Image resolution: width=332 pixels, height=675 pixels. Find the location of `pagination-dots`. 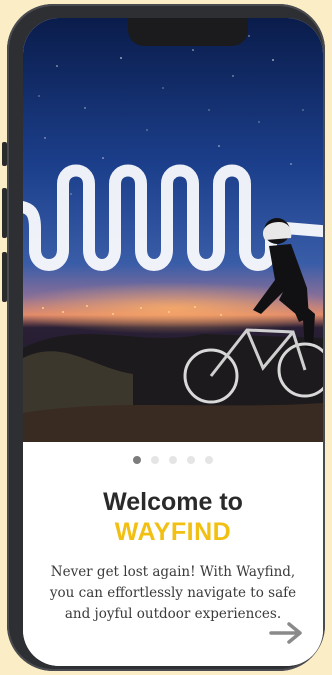

pagination-dots is located at coordinates (173, 460).